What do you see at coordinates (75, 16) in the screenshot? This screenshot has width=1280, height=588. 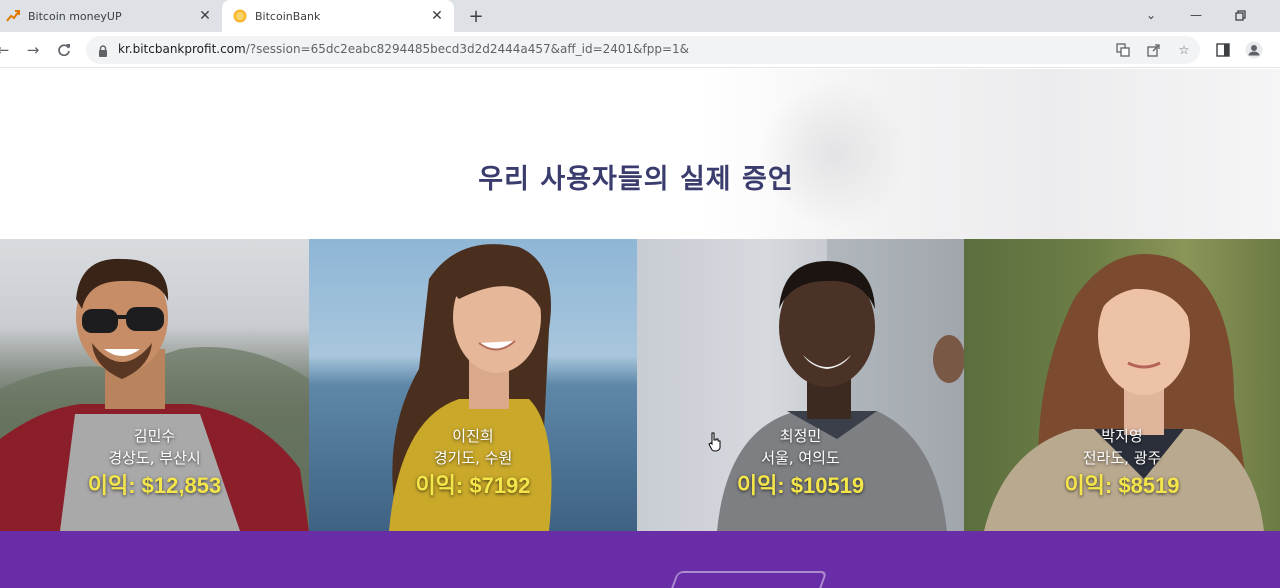 I see `tab-title: Bitcoin moneyUP` at bounding box center [75, 16].